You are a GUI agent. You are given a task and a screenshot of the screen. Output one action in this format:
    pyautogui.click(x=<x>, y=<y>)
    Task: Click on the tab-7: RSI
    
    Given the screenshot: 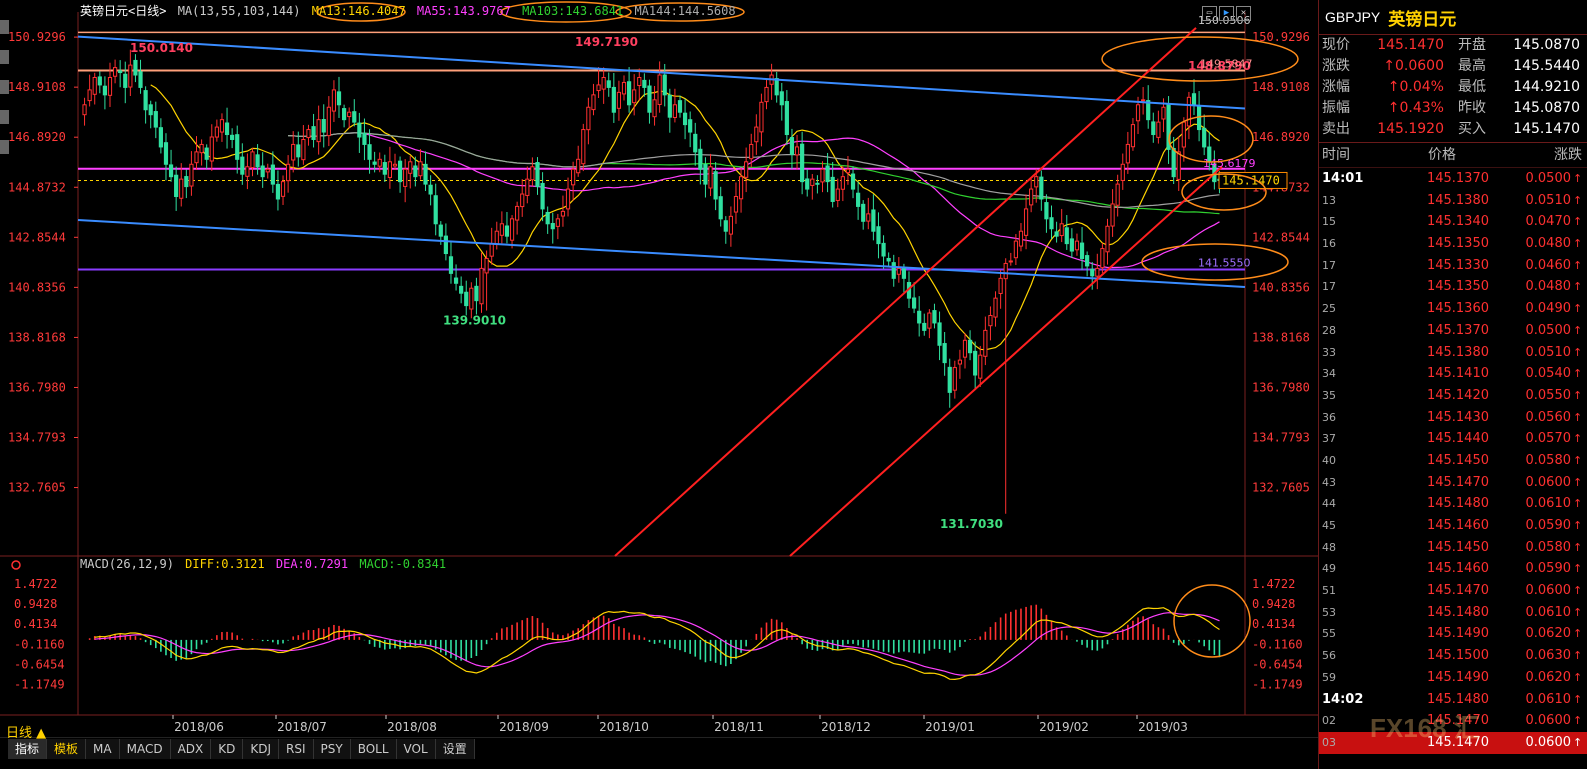 What is the action you would take?
    pyautogui.click(x=296, y=749)
    